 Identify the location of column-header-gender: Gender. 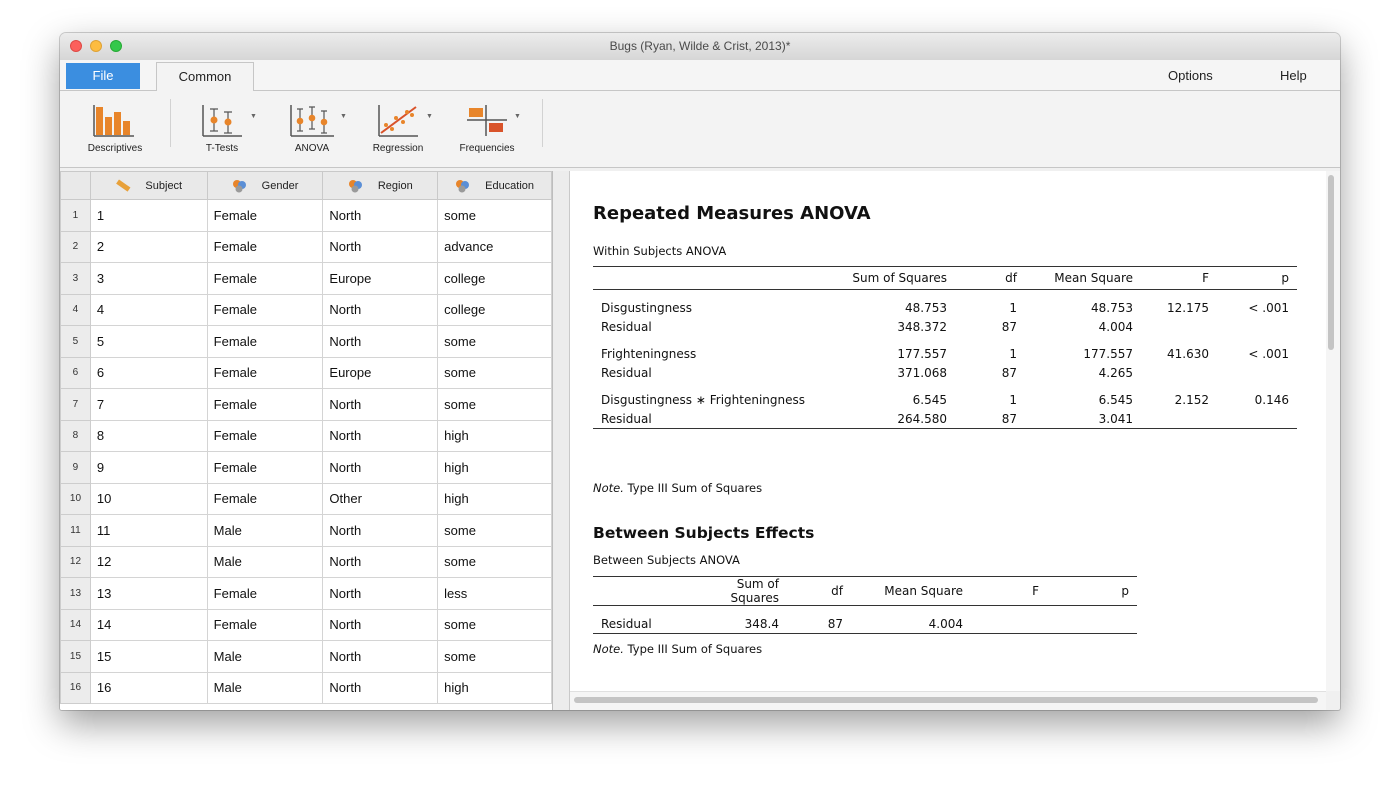
(265, 185).